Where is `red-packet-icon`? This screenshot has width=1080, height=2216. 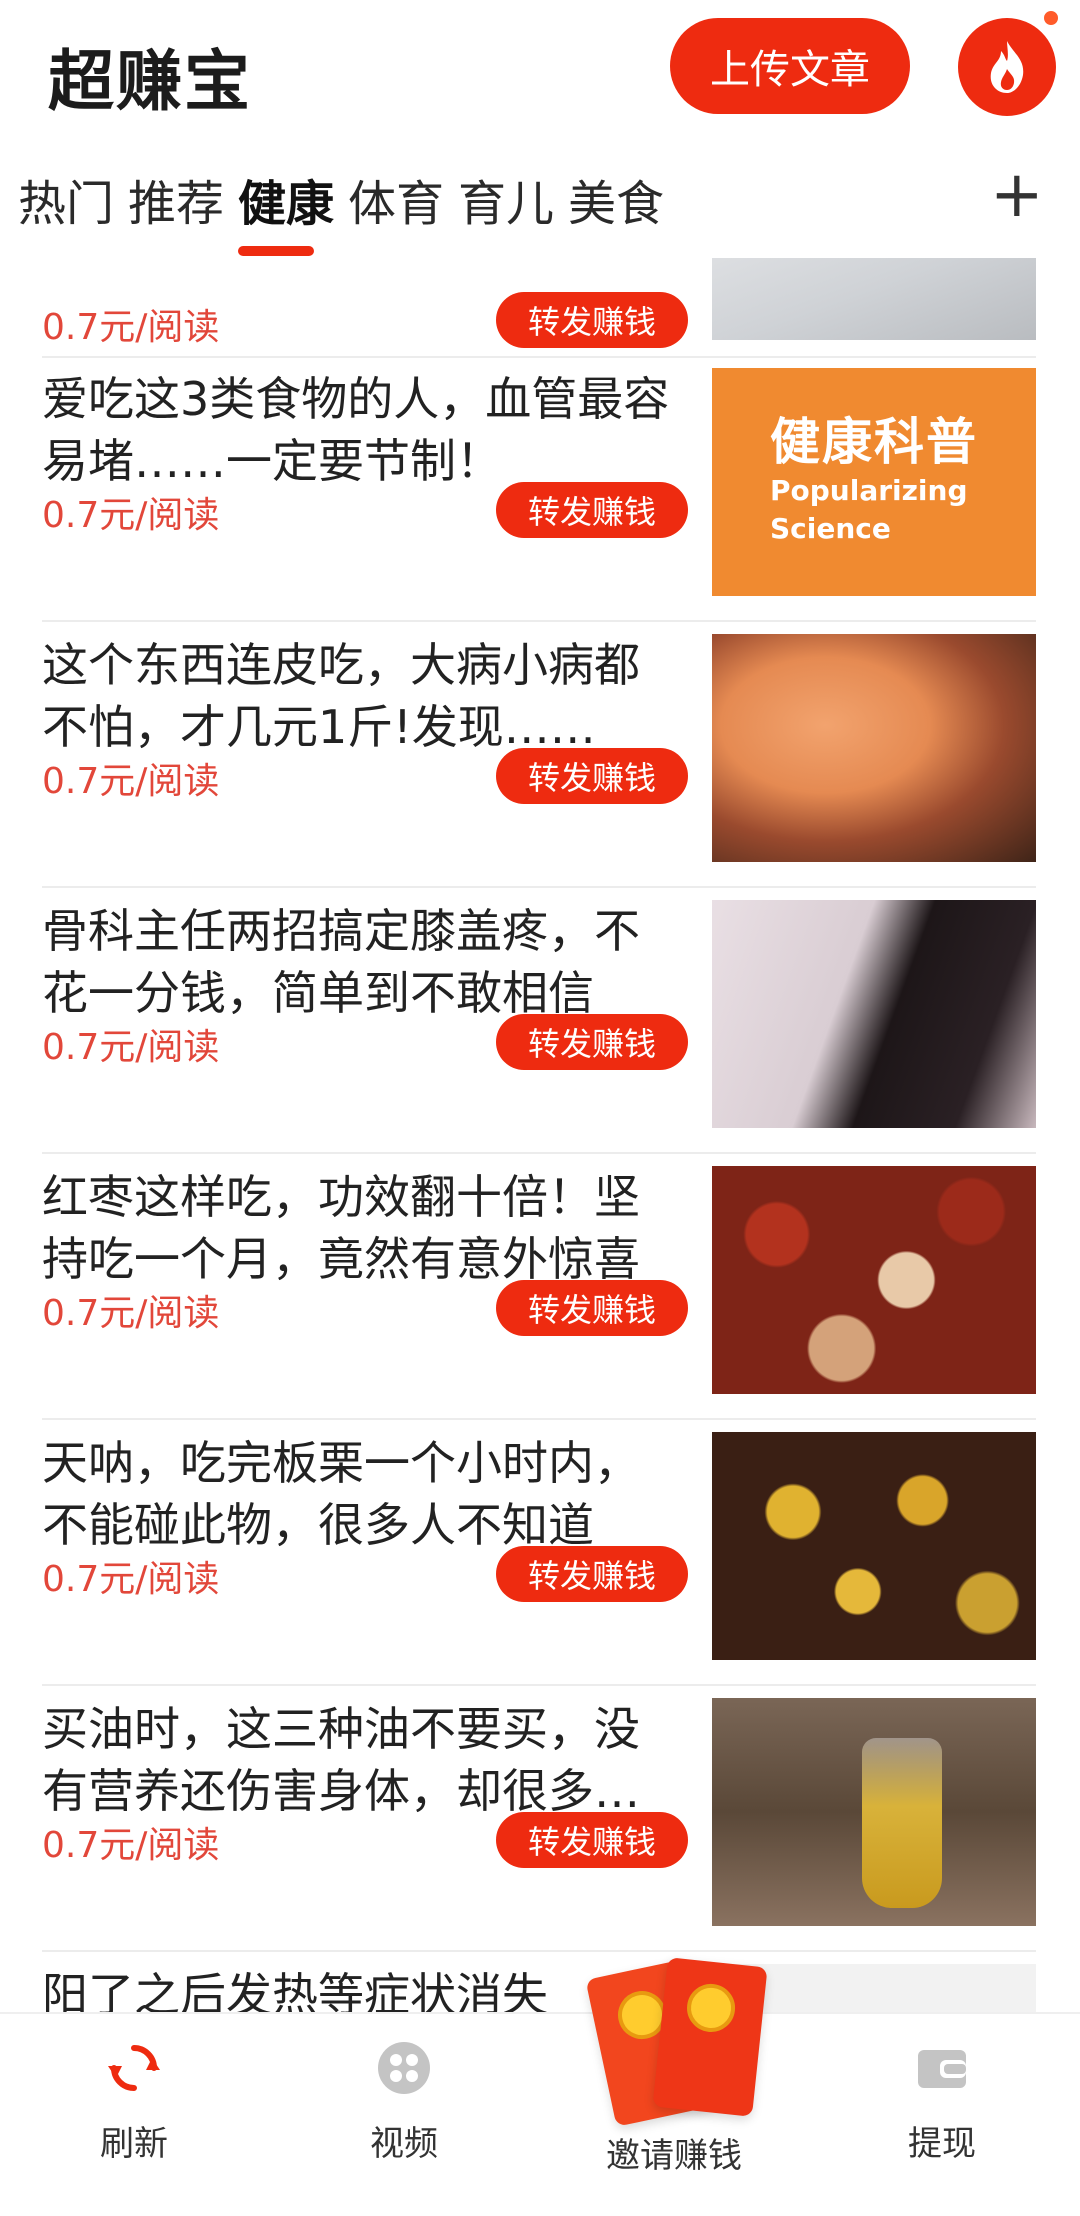 red-packet-icon is located at coordinates (677, 2042).